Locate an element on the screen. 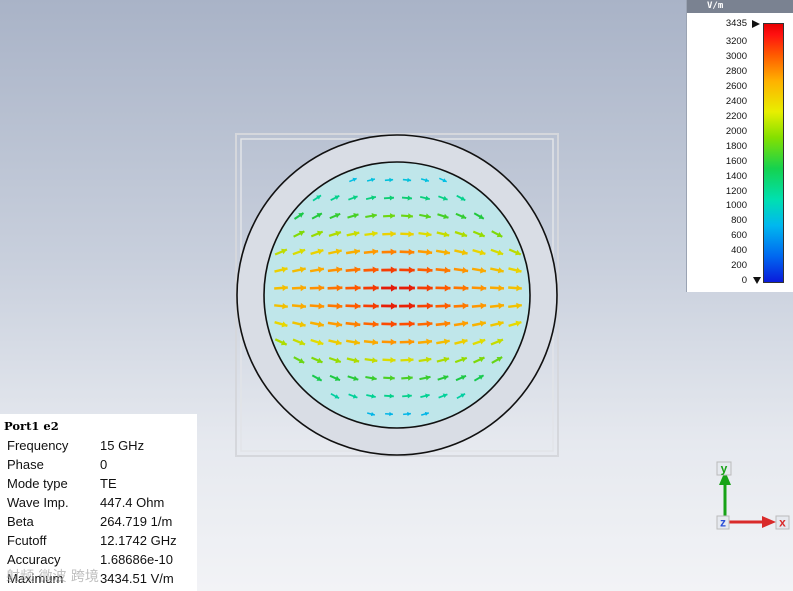  info-label: Accuracy is located at coordinates (34, 559).